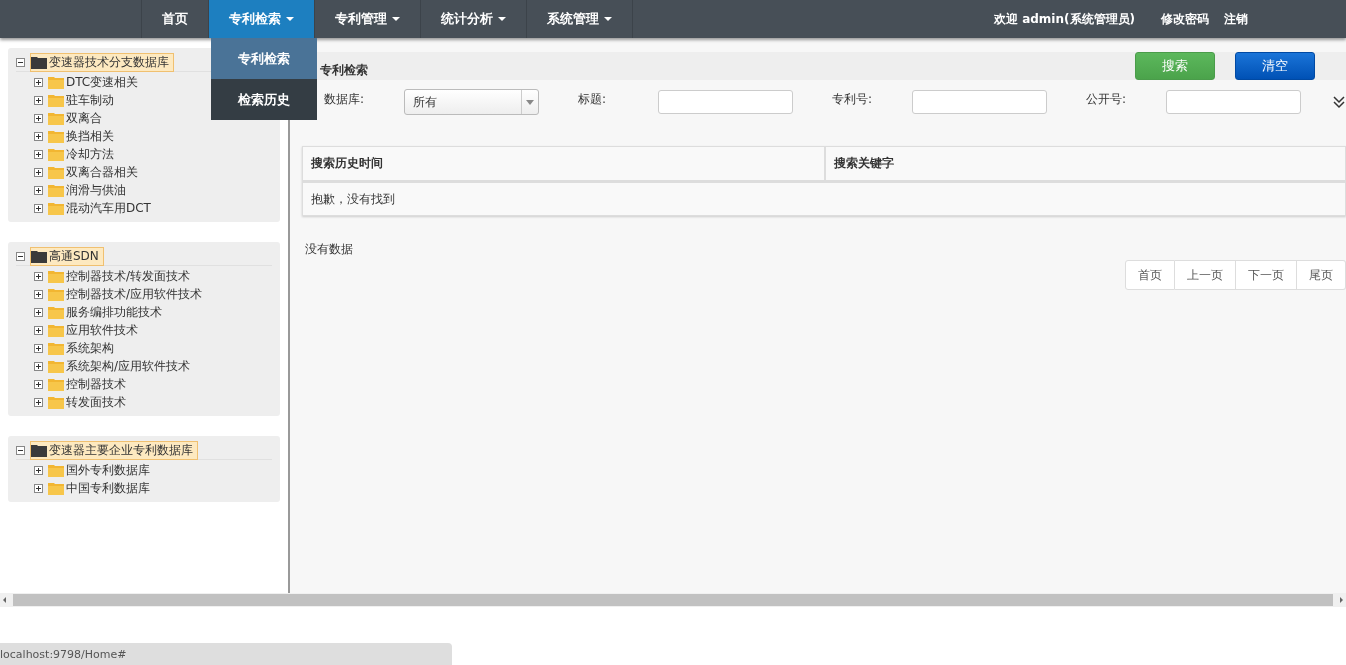 The image size is (1346, 665). I want to click on pagination-button: 上一页, so click(1205, 275).